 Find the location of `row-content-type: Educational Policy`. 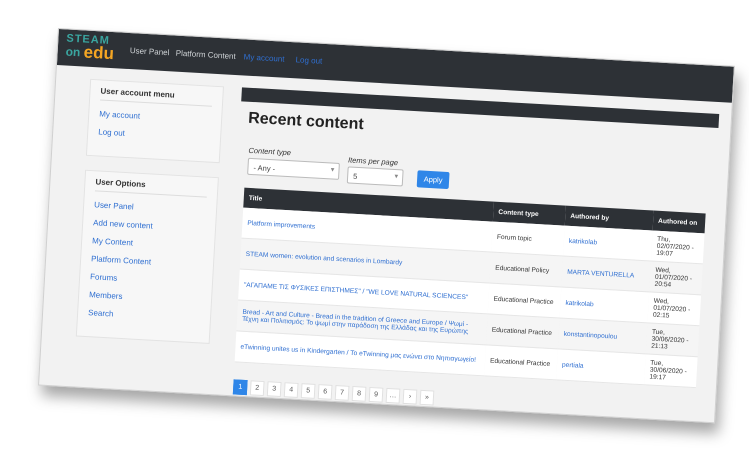

row-content-type: Educational Policy is located at coordinates (526, 270).